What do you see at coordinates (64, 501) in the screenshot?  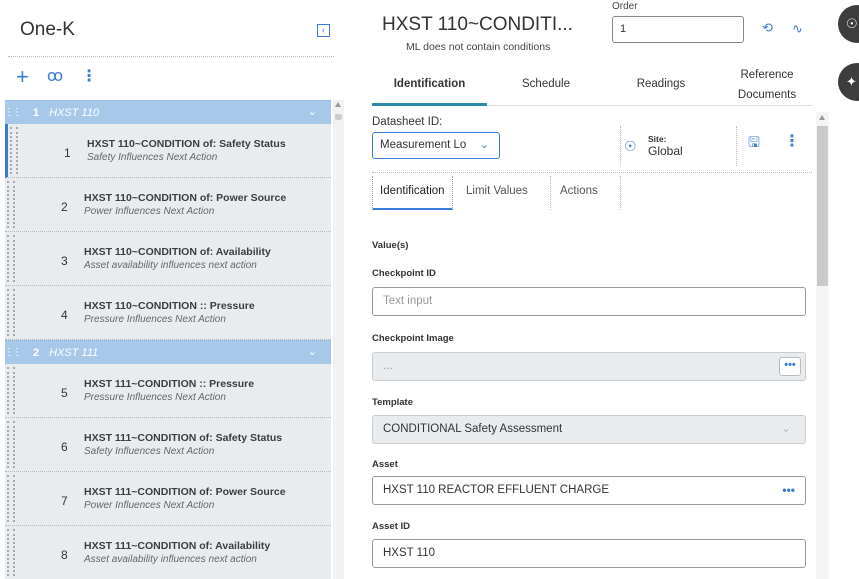 I see `item-number: 7` at bounding box center [64, 501].